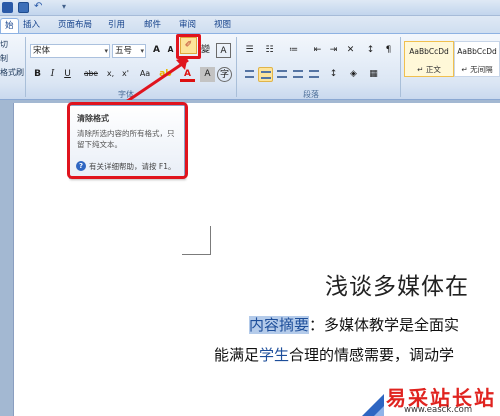 Image resolution: width=500 pixels, height=416 pixels. Describe the element at coordinates (397, 284) in the screenshot. I see `document-title: 浅谈多媒体在` at that location.